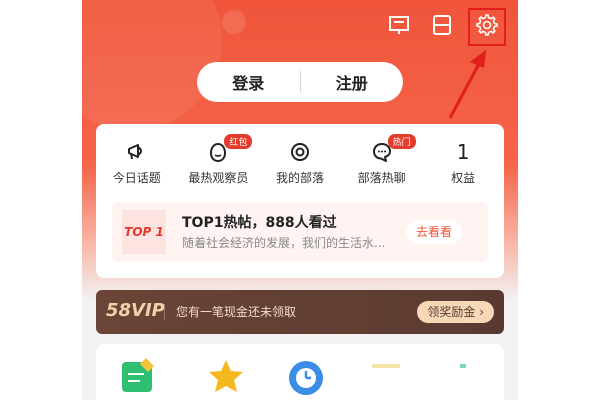 The width and height of the screenshot is (600, 400). What do you see at coordinates (487, 27) in the screenshot?
I see `settings-highlight-box` at bounding box center [487, 27].